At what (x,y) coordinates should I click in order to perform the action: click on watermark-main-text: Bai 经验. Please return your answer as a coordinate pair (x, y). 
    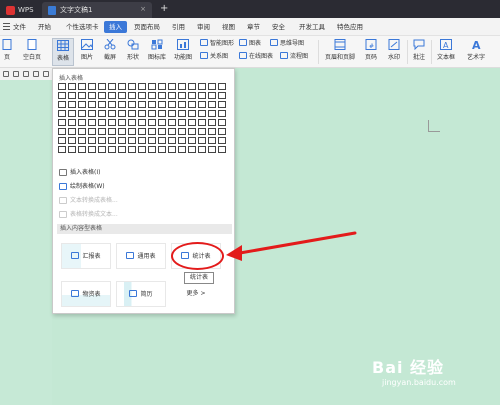
    Looking at the image, I should click on (408, 367).